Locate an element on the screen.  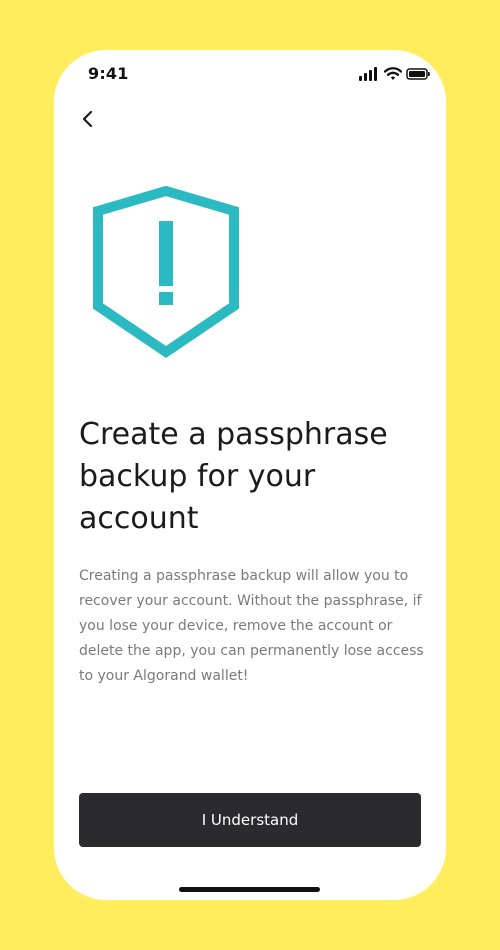
chevron-left-icon is located at coordinates (88, 119).